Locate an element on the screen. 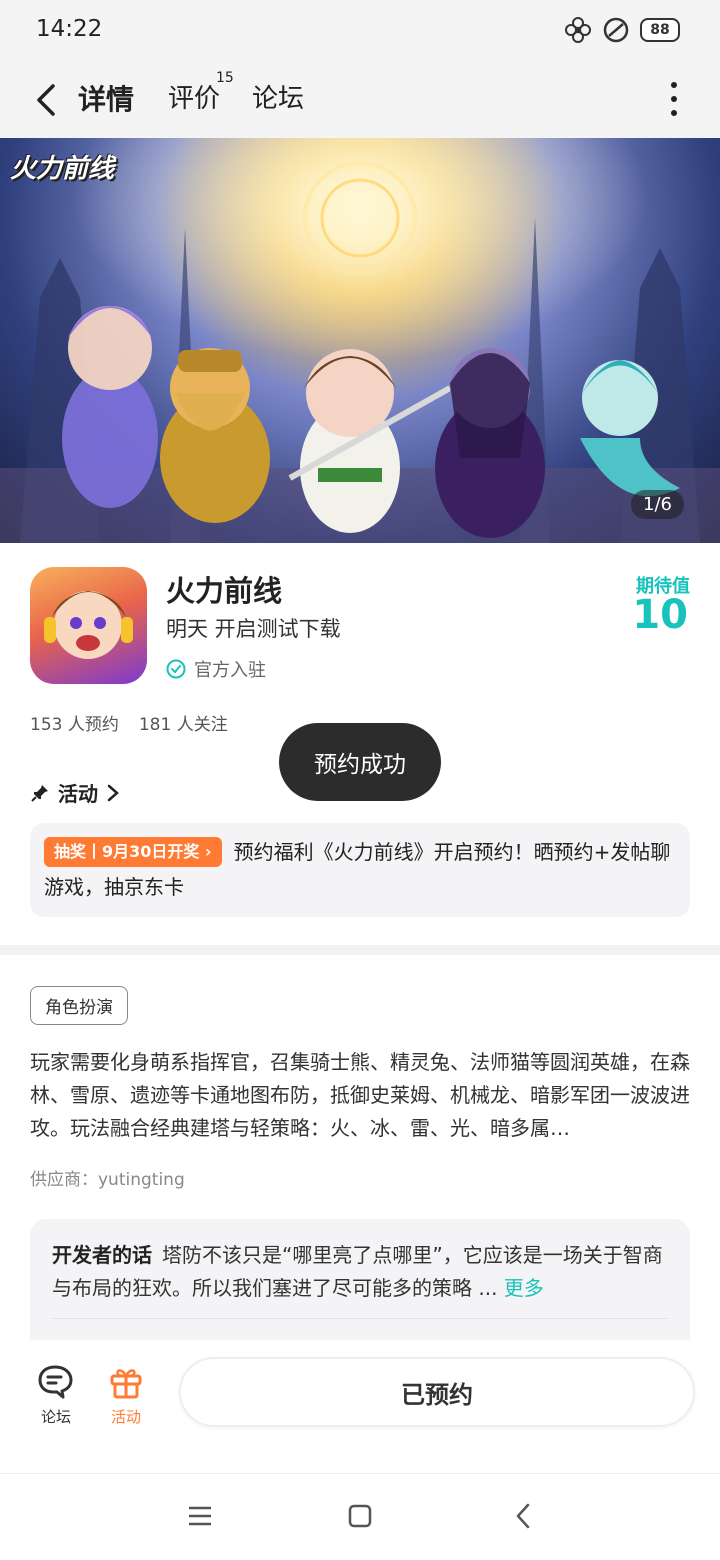  tab-review: 评价 15 is located at coordinates (201, 92).